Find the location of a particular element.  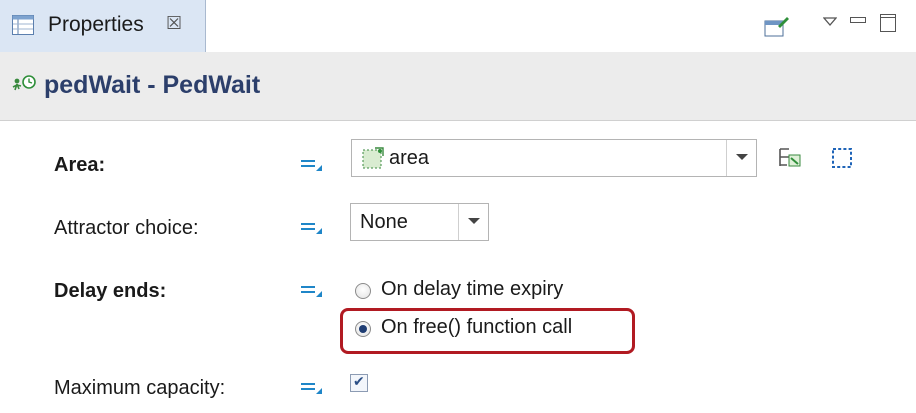

select-area-icon is located at coordinates (790, 158).